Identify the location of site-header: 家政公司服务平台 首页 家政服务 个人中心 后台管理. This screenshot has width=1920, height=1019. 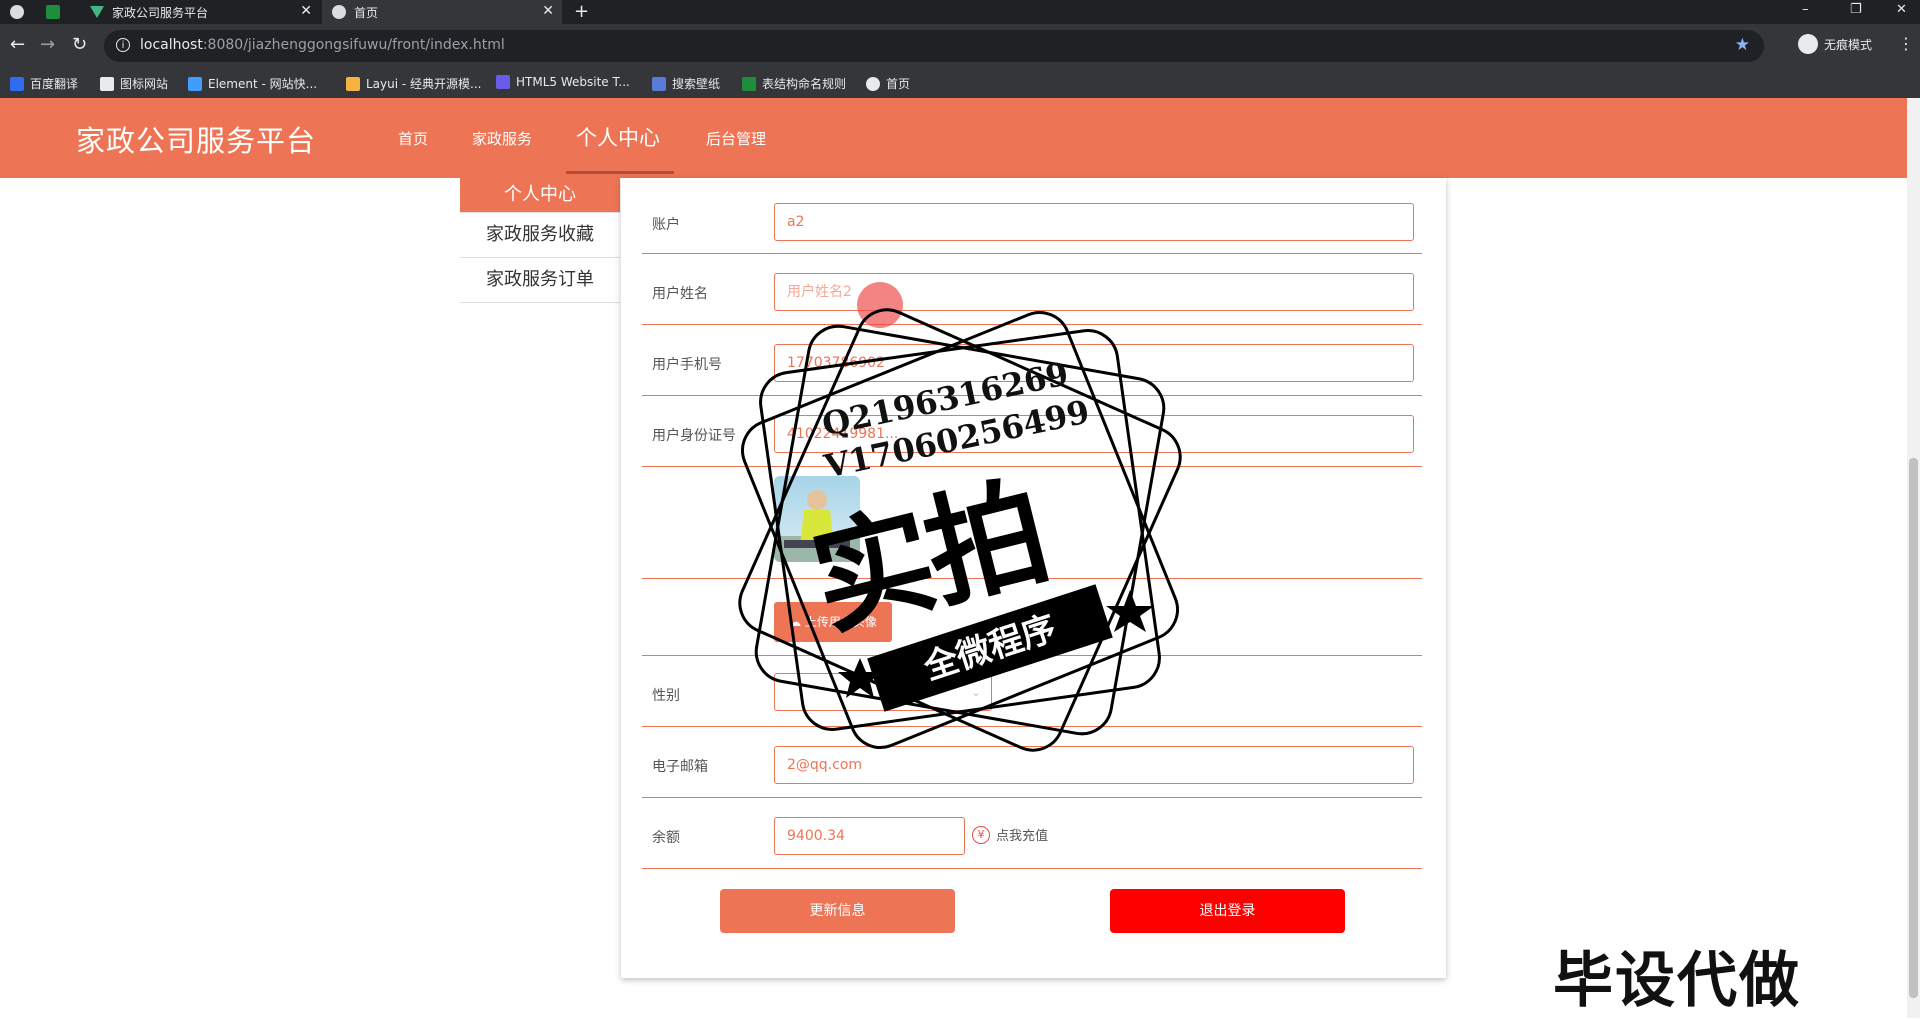
(953, 138).